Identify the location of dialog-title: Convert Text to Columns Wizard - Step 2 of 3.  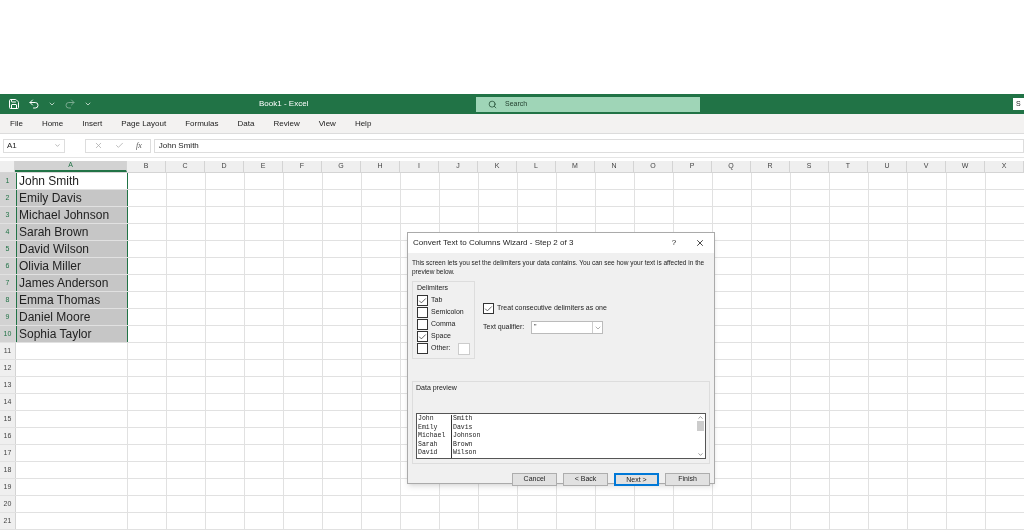
(494, 243).